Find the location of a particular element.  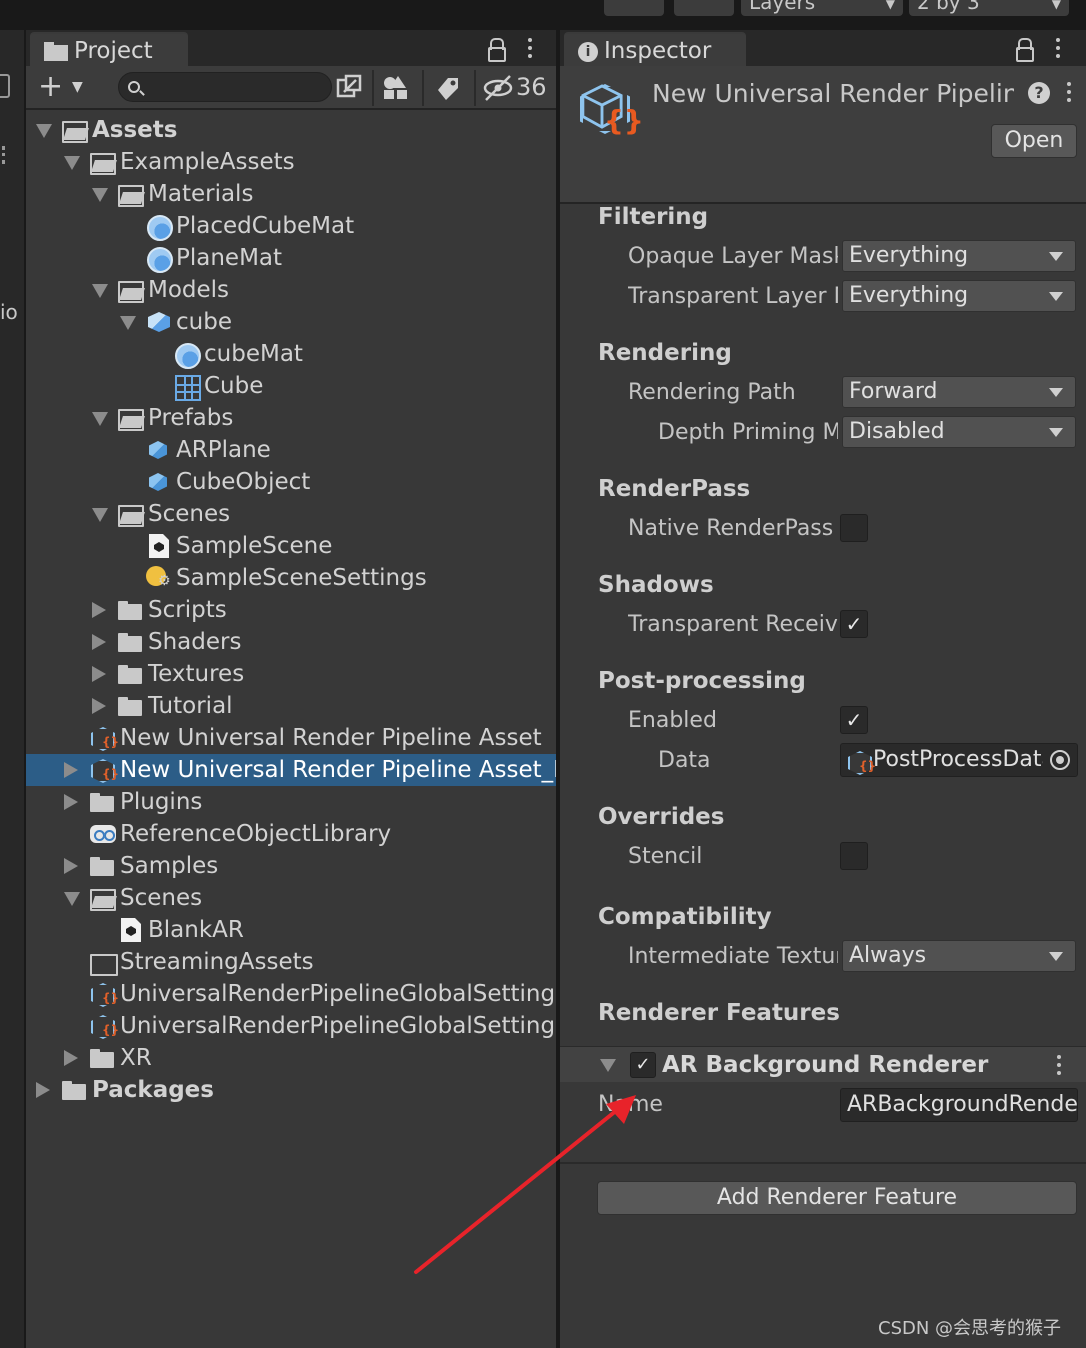

filter-by-label-icon is located at coordinates (448, 88).